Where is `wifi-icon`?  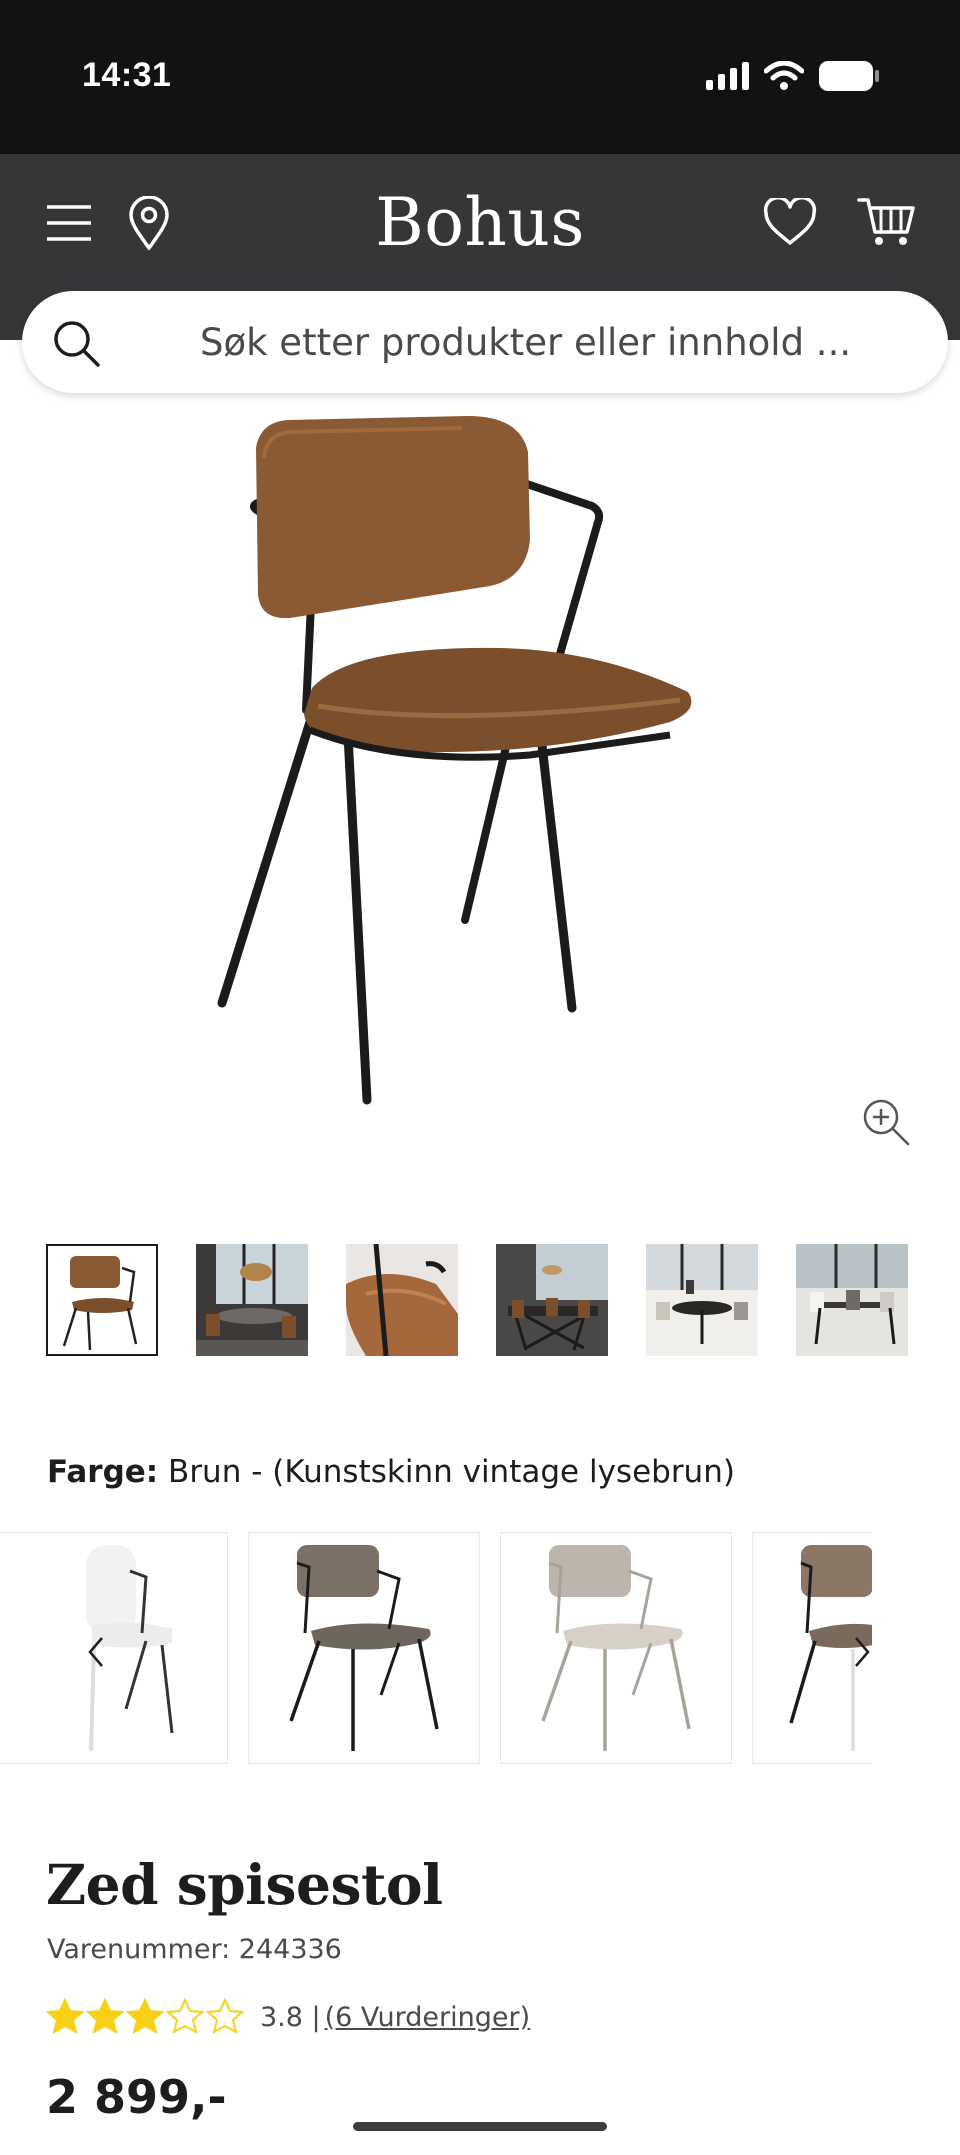
wifi-icon is located at coordinates (784, 75).